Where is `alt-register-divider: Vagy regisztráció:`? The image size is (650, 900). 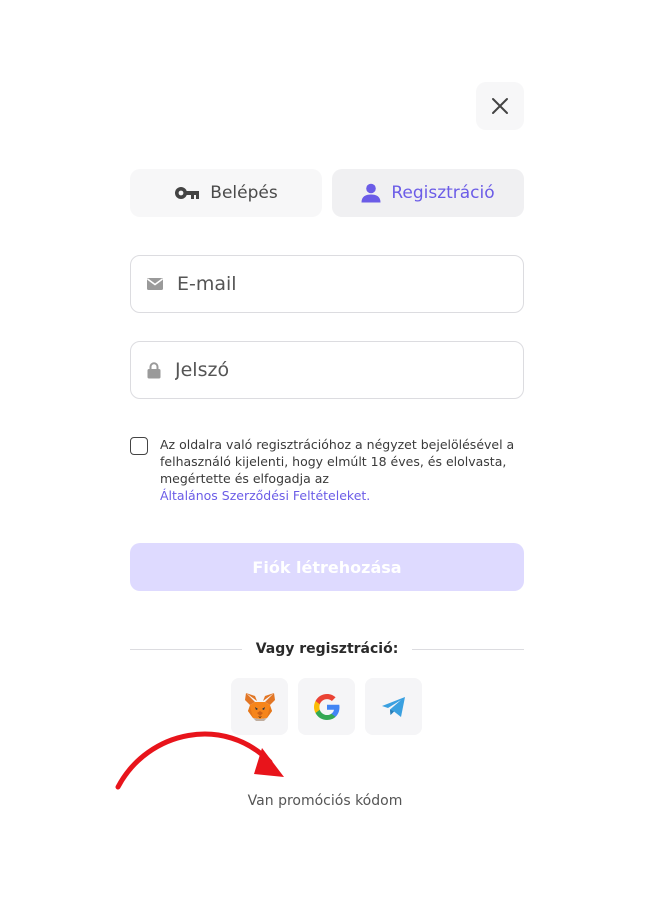 alt-register-divider: Vagy regisztráció: is located at coordinates (327, 649).